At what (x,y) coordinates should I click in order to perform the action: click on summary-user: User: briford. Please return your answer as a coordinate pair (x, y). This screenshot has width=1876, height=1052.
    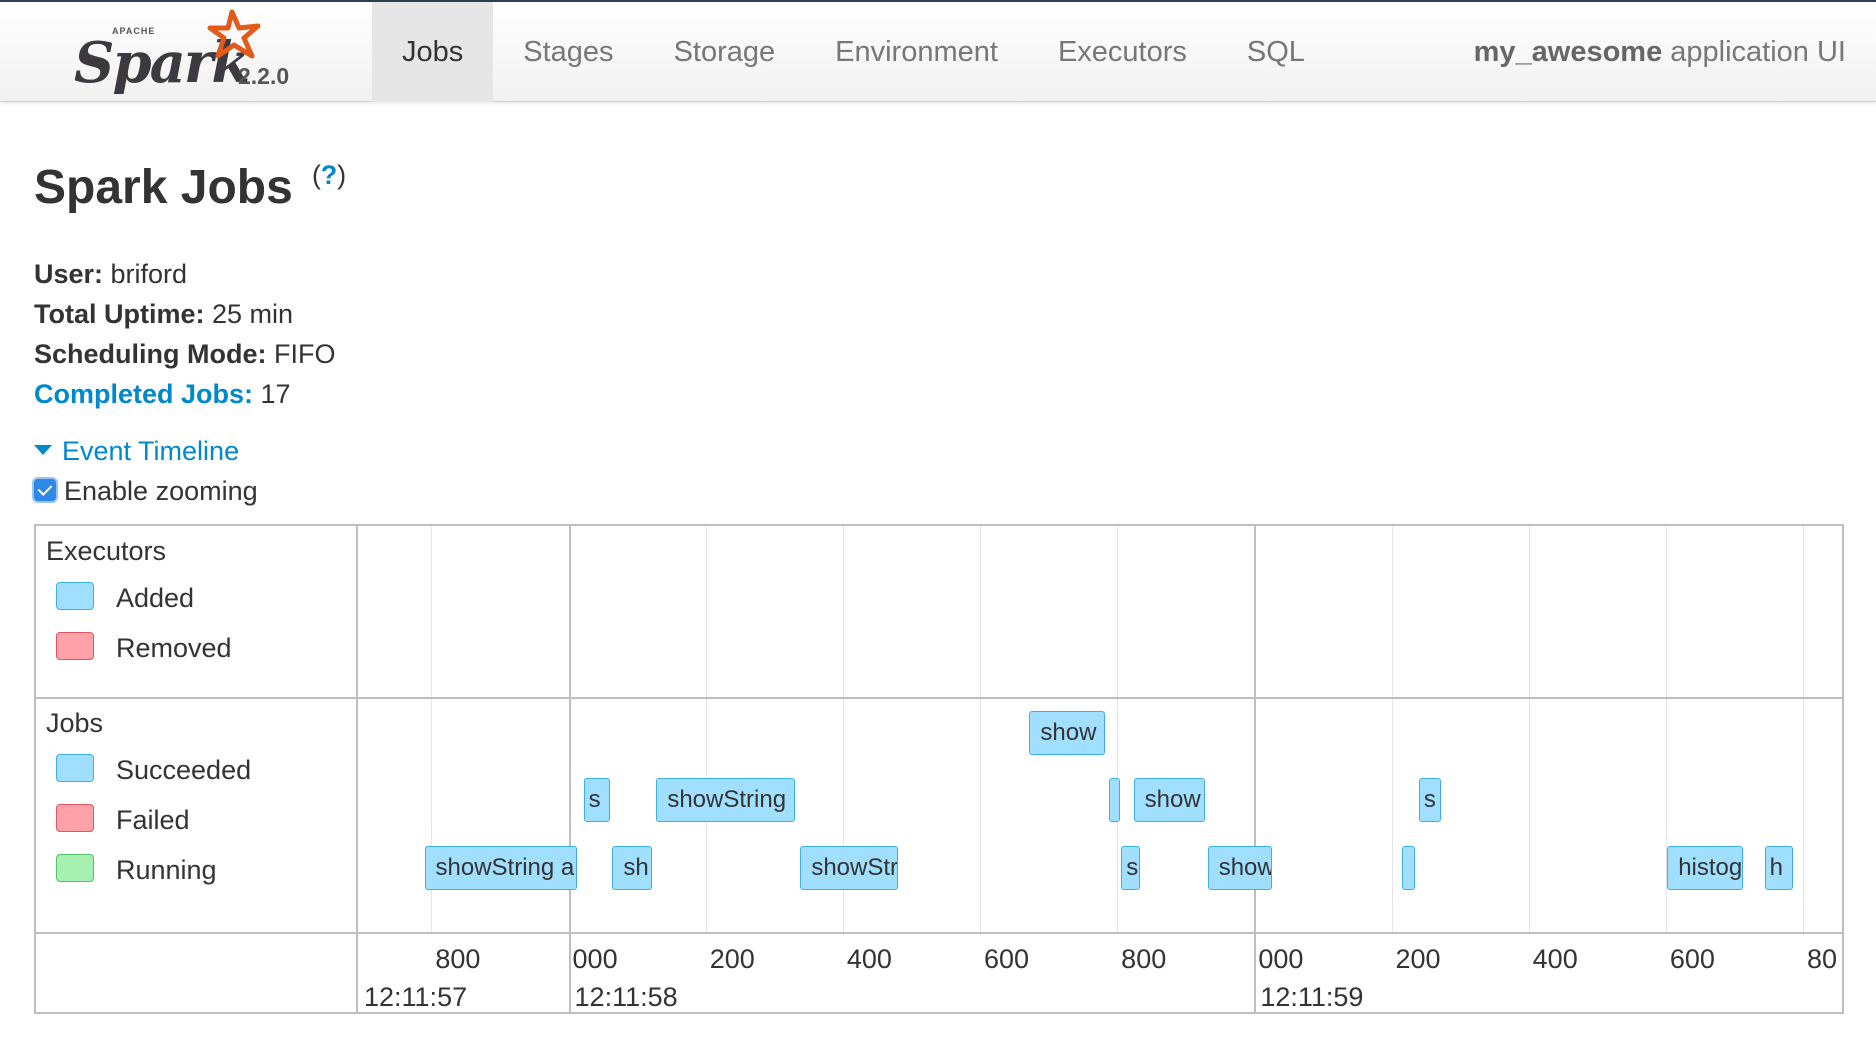
    Looking at the image, I should click on (185, 274).